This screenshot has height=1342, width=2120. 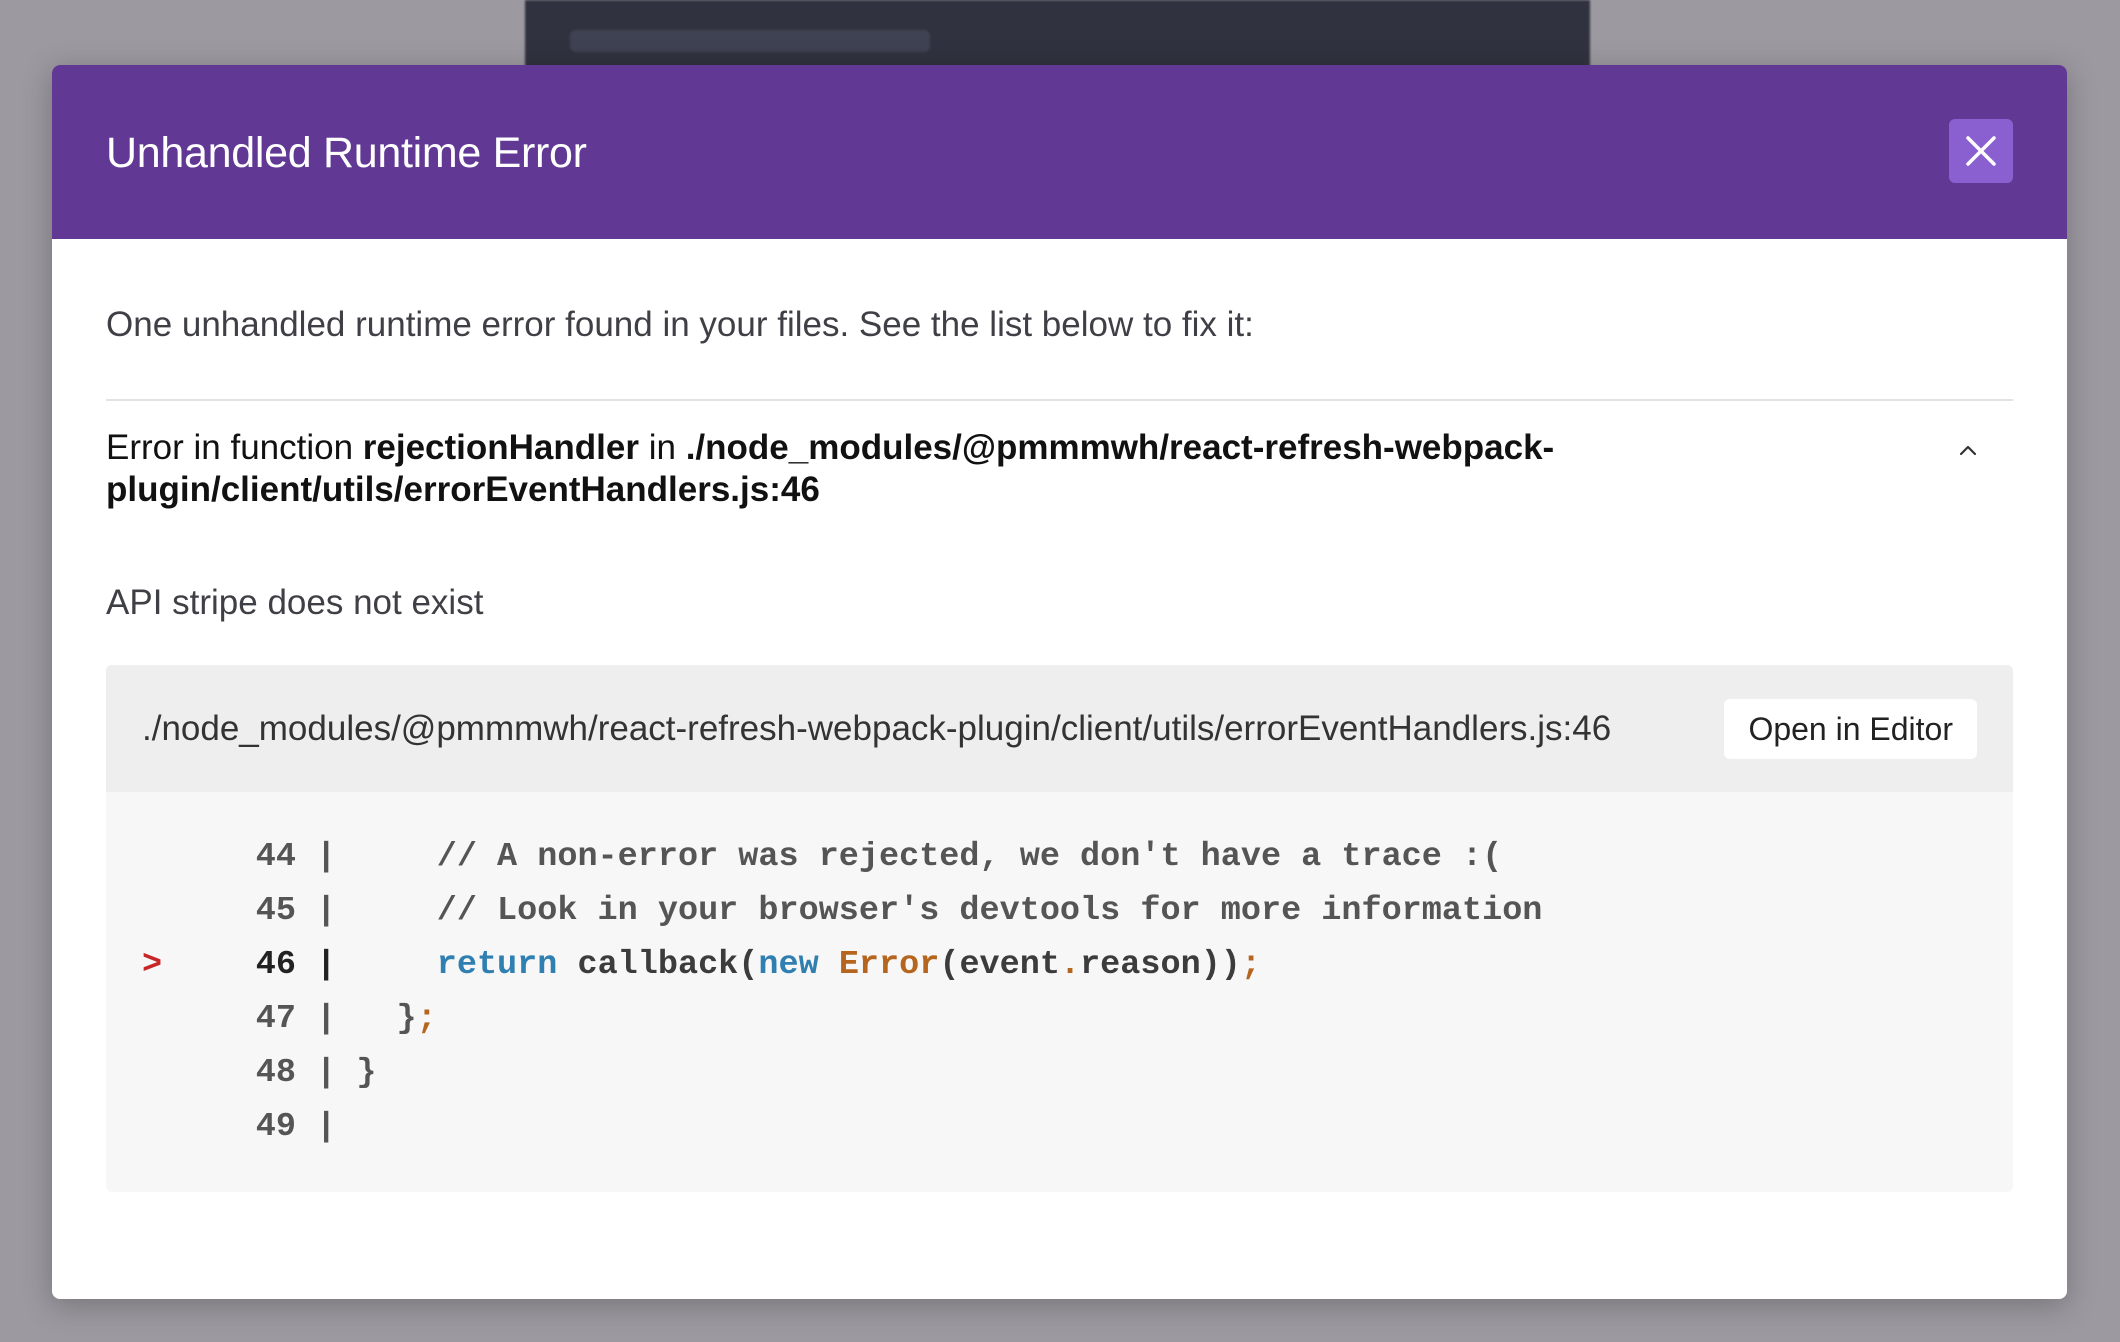 What do you see at coordinates (275, 1019) in the screenshot?
I see `line-number: 47` at bounding box center [275, 1019].